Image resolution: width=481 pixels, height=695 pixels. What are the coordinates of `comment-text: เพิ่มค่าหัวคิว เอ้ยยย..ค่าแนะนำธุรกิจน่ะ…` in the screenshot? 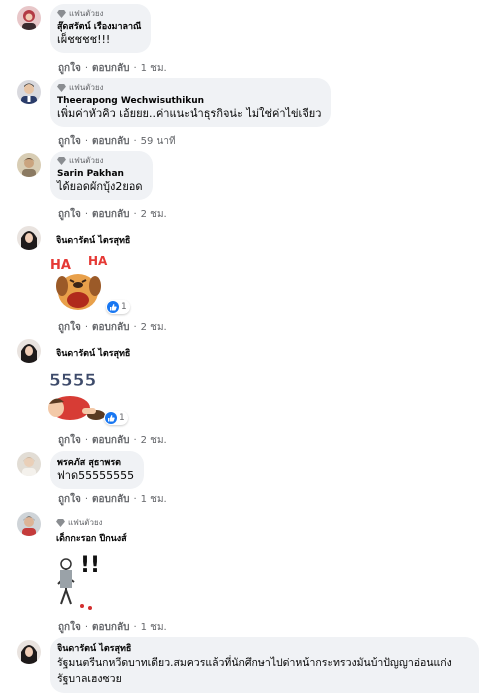 It's located at (189, 113).